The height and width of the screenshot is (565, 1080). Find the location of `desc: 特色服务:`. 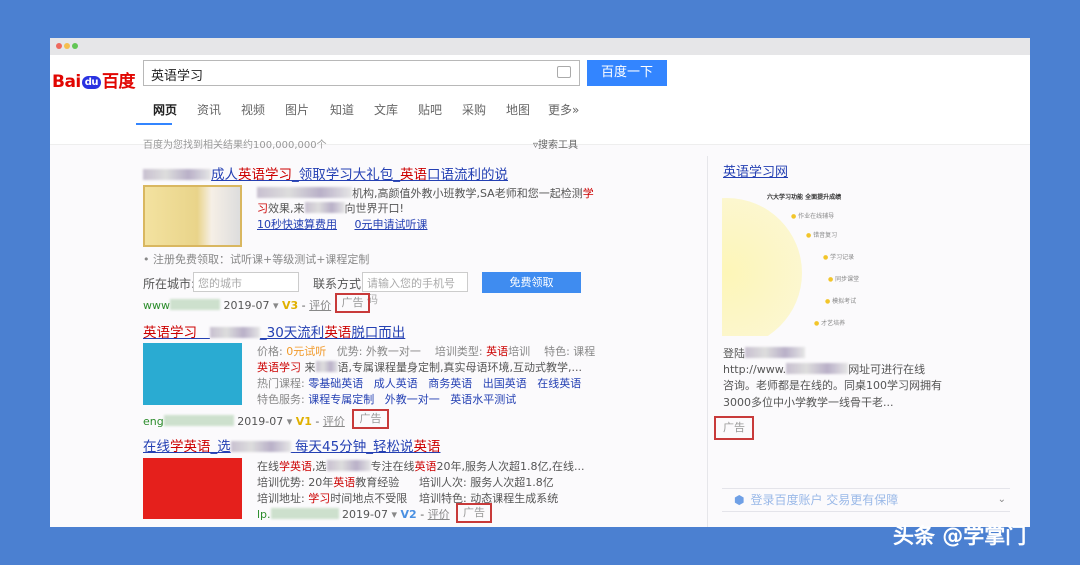

desc: 特色服务: is located at coordinates (283, 399).